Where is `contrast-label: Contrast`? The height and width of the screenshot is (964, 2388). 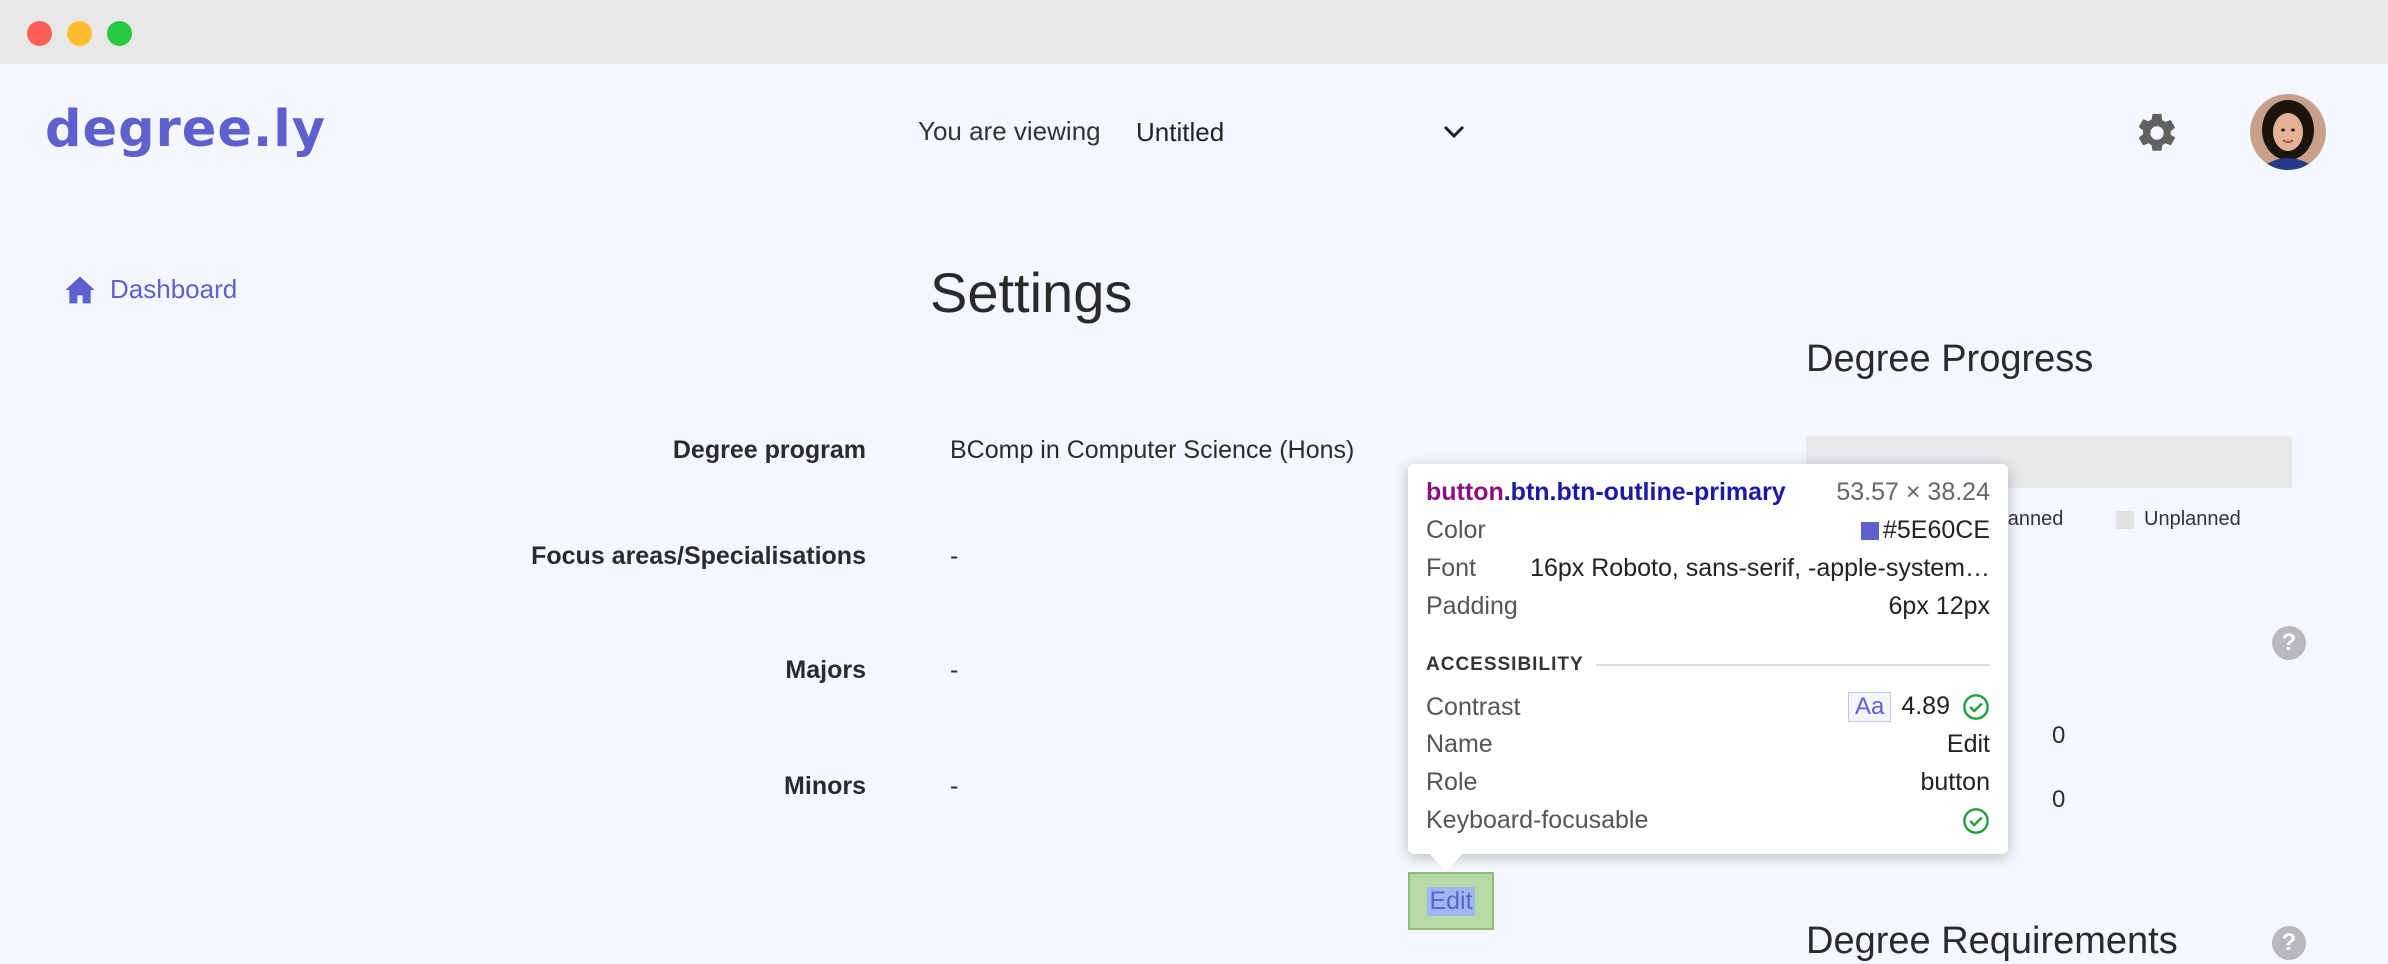
contrast-label: Contrast is located at coordinates (1473, 706).